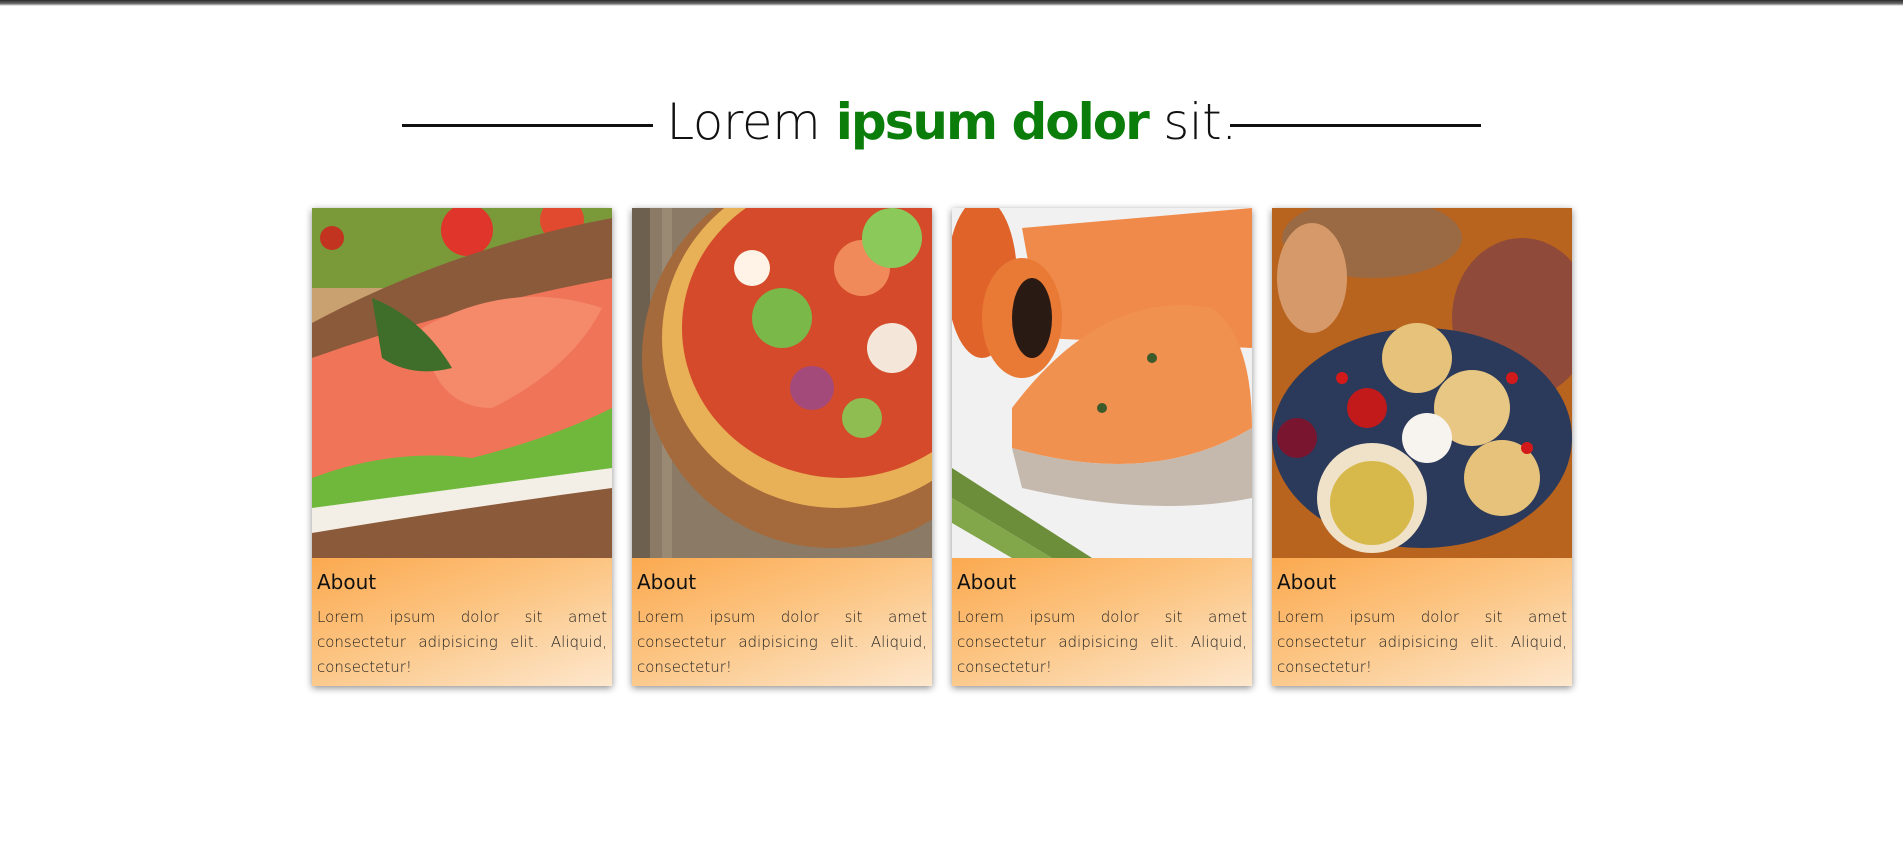 The height and width of the screenshot is (868, 1903). What do you see at coordinates (951, 3) in the screenshot?
I see `top-shadow-bar` at bounding box center [951, 3].